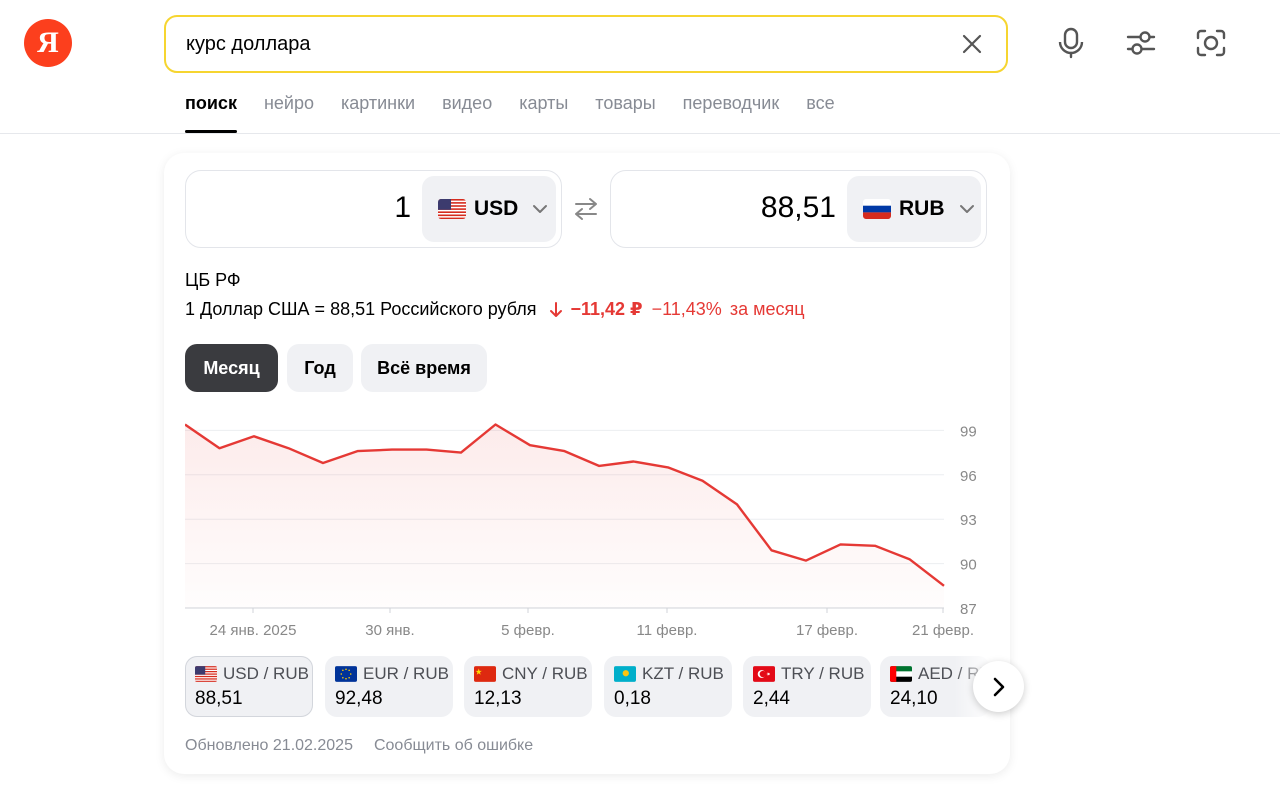 Image resolution: width=1280 pixels, height=788 pixels. Describe the element at coordinates (901, 674) in the screenshot. I see `ae-flag-icon` at that location.